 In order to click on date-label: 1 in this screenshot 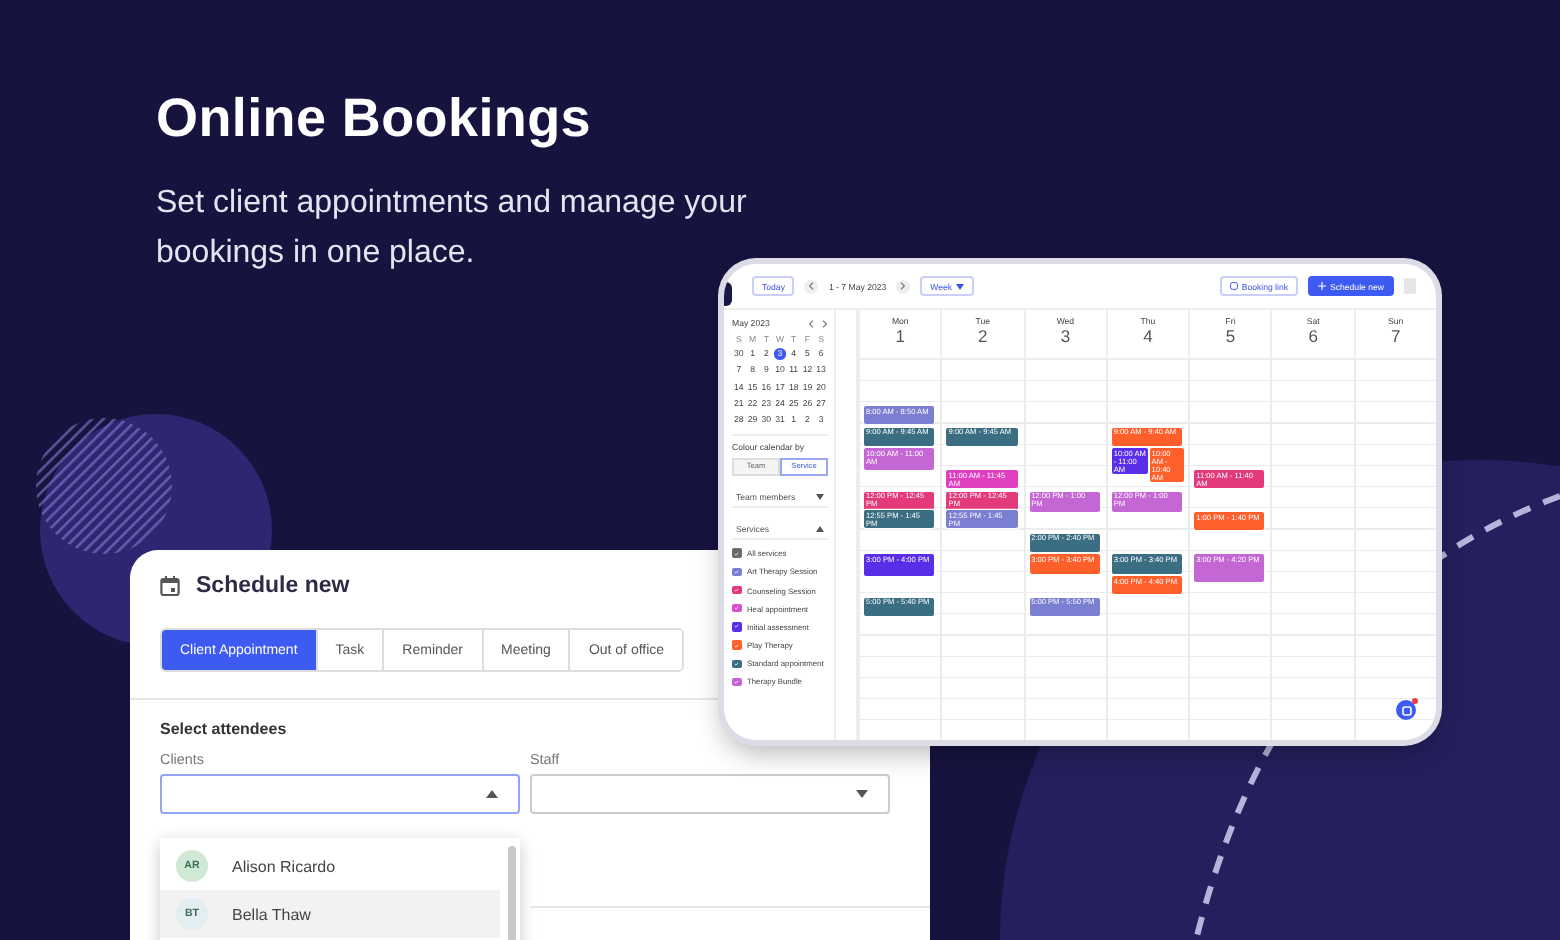, I will do `click(900, 336)`.